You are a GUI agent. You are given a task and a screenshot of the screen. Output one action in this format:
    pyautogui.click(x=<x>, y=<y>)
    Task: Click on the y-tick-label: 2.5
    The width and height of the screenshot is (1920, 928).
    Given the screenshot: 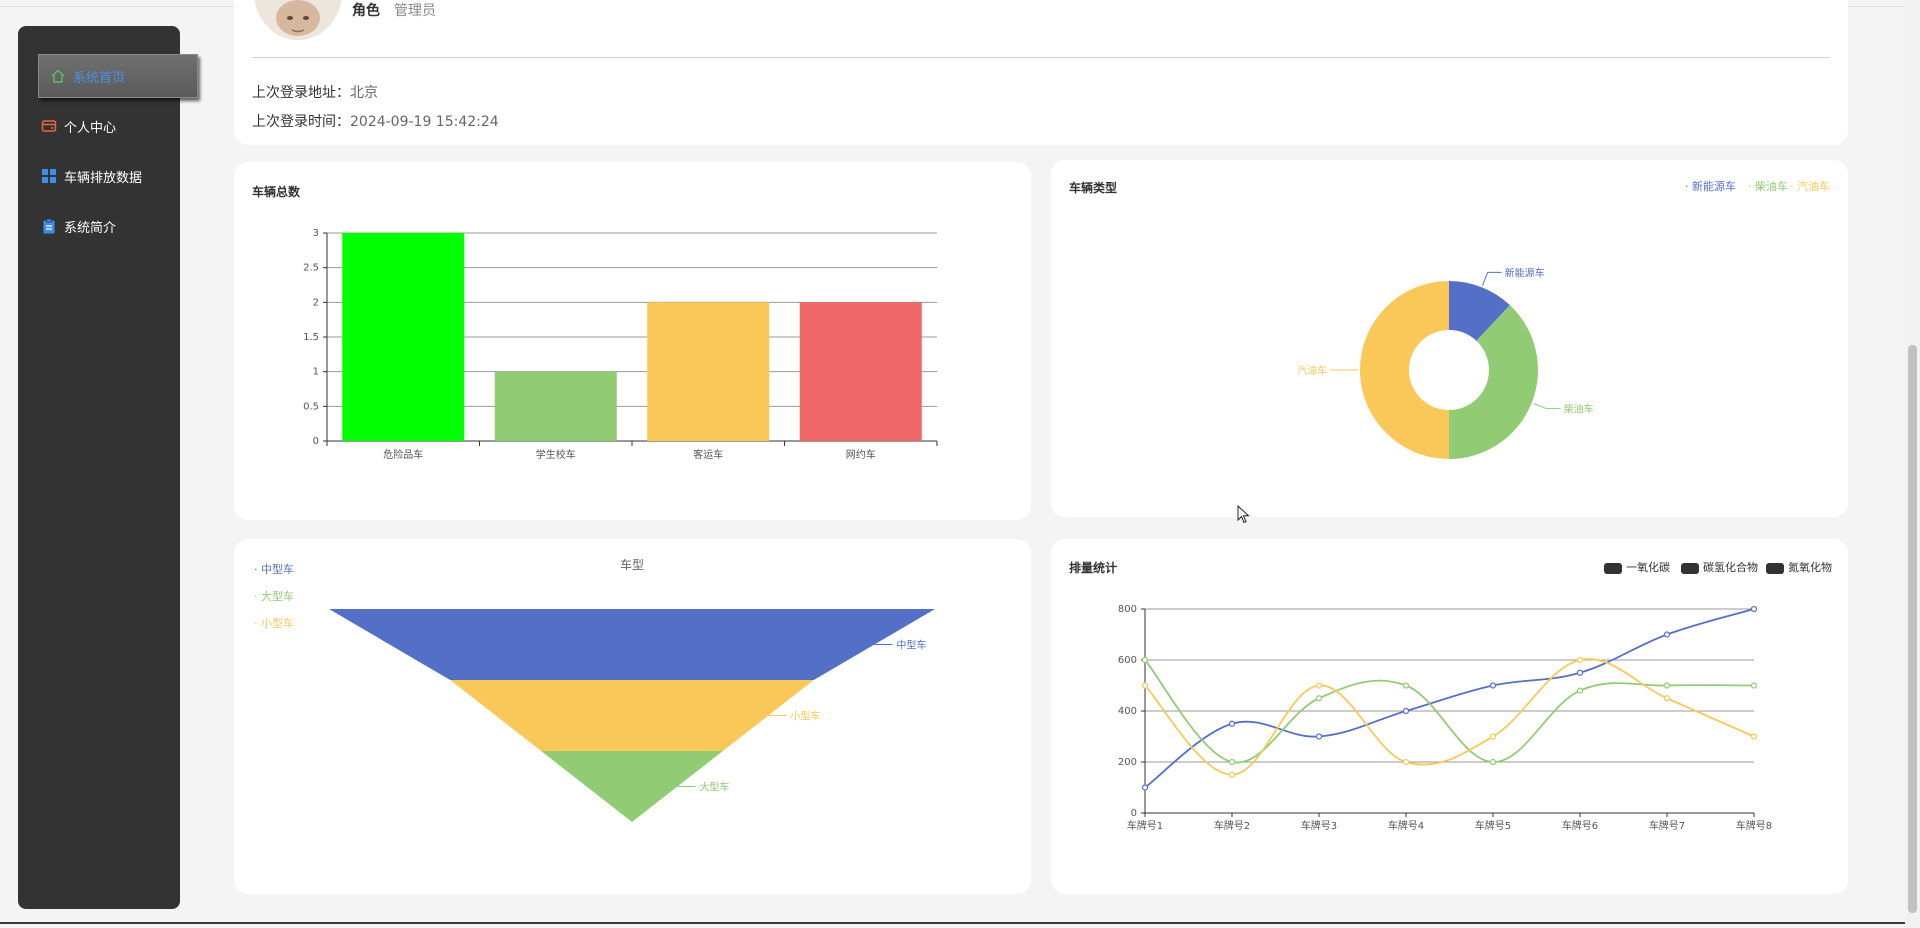 What is the action you would take?
    pyautogui.click(x=311, y=268)
    